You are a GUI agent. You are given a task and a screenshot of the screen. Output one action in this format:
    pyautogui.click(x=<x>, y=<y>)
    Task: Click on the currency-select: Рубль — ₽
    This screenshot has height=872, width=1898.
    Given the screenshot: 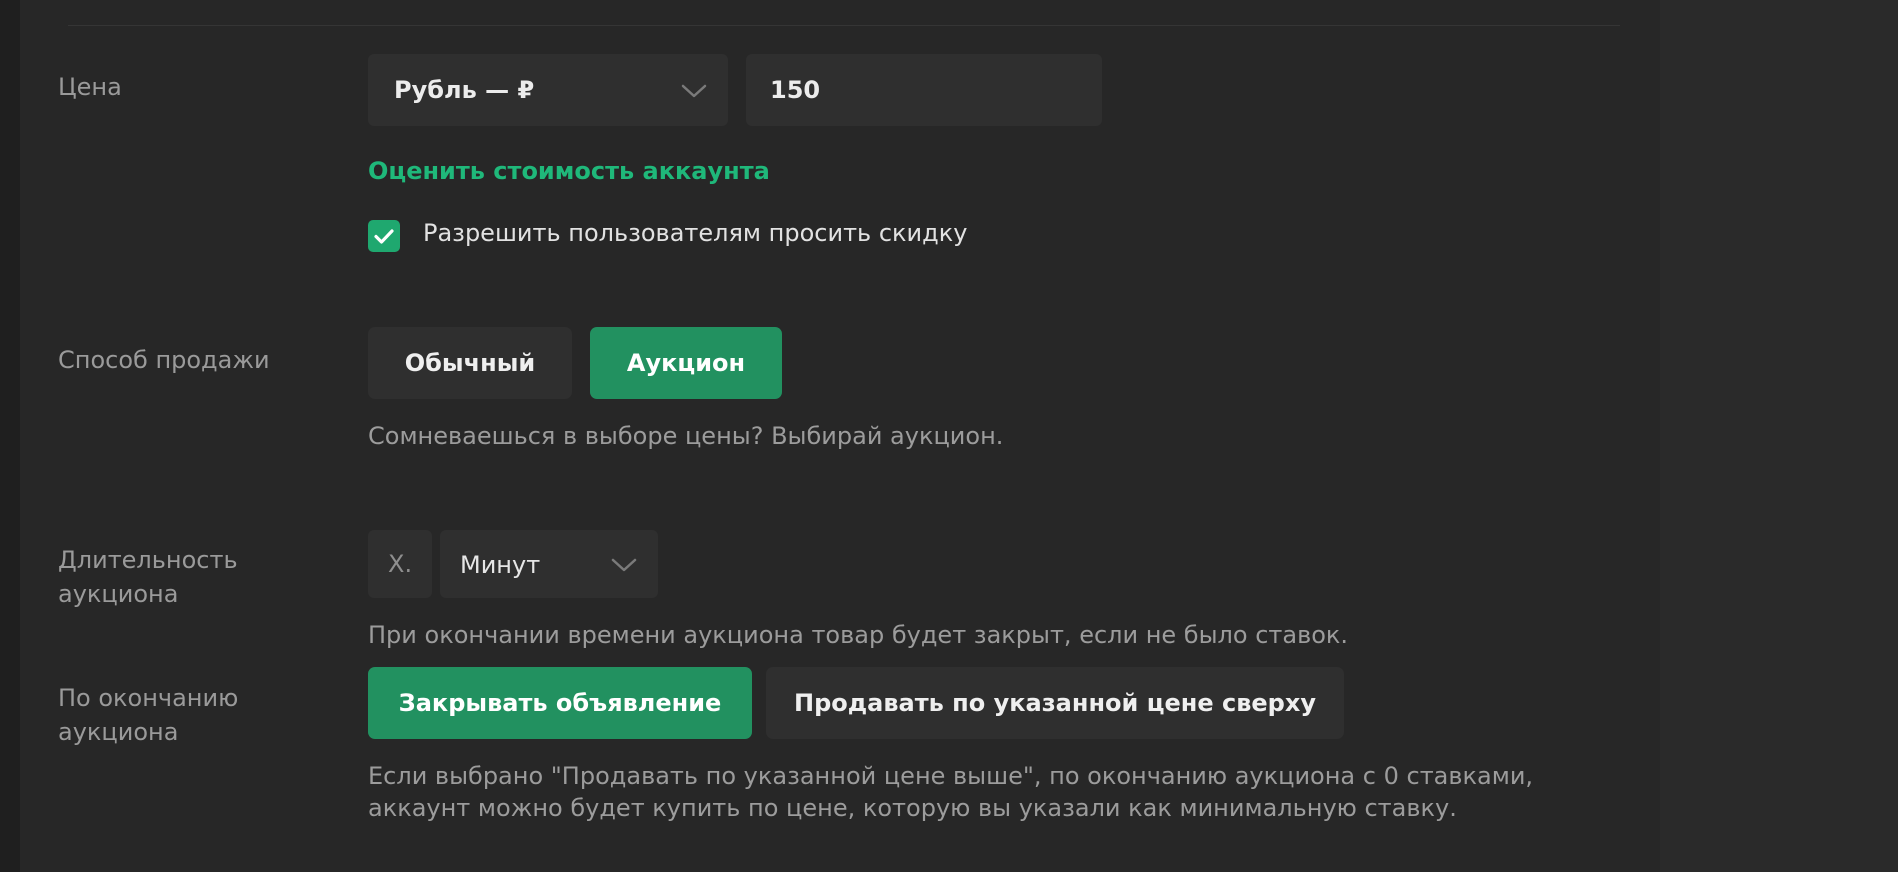 What is the action you would take?
    pyautogui.click(x=548, y=90)
    